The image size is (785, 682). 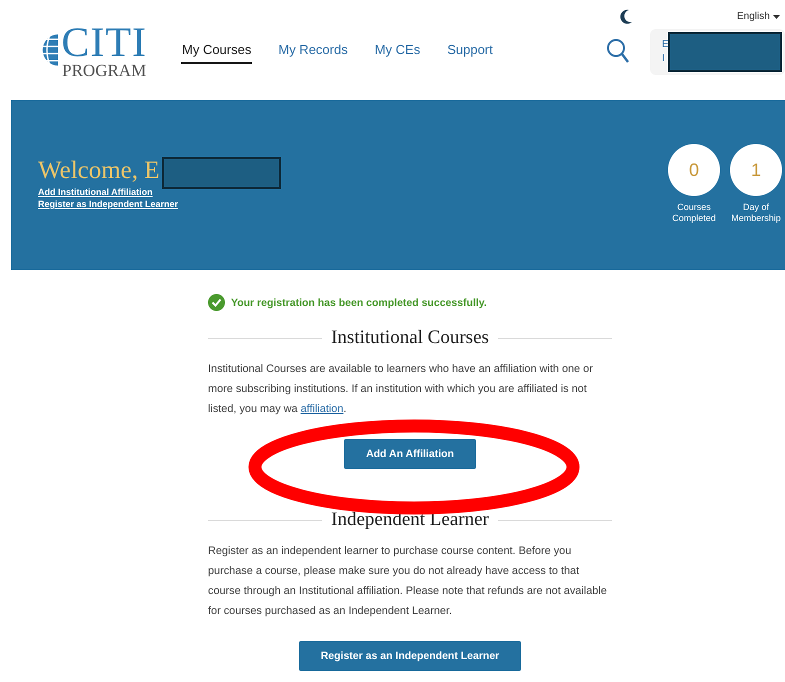 I want to click on nav-link: My Courses, so click(x=216, y=51).